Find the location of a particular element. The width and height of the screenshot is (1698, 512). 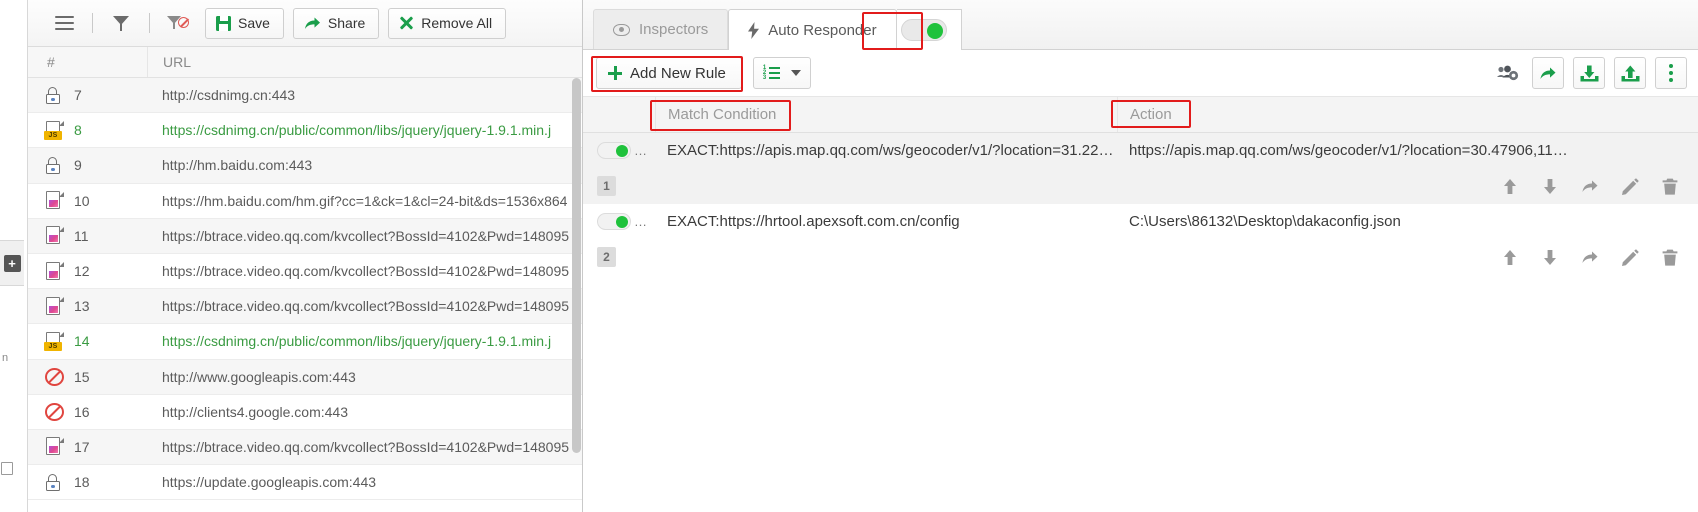

save-button: Save is located at coordinates (244, 23).